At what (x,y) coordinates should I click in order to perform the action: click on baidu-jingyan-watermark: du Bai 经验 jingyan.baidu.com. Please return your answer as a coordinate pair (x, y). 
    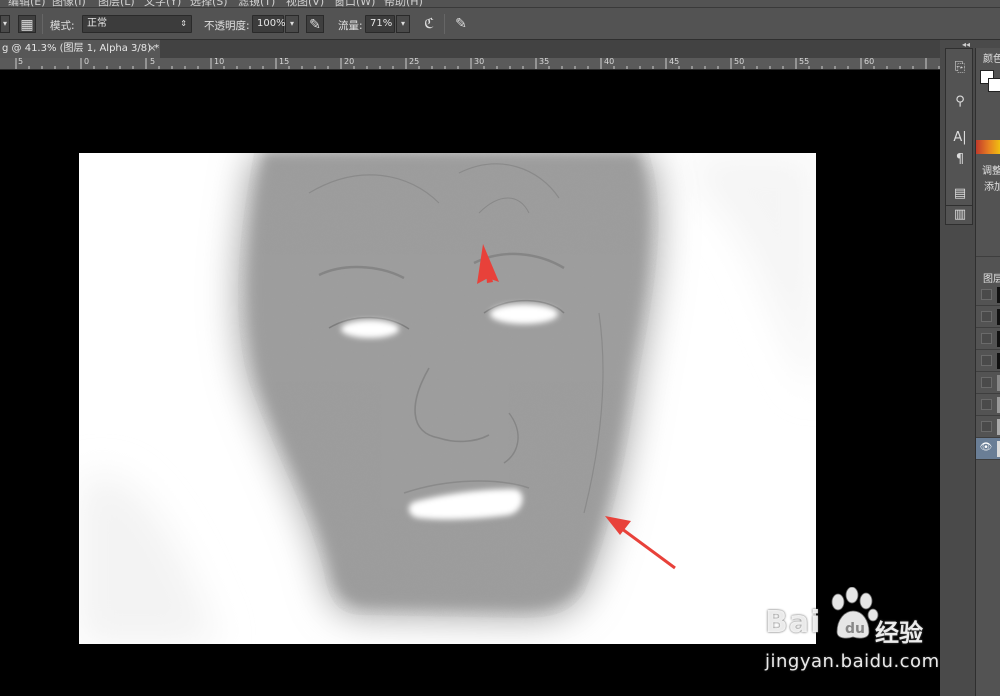
    Looking at the image, I should click on (860, 637).